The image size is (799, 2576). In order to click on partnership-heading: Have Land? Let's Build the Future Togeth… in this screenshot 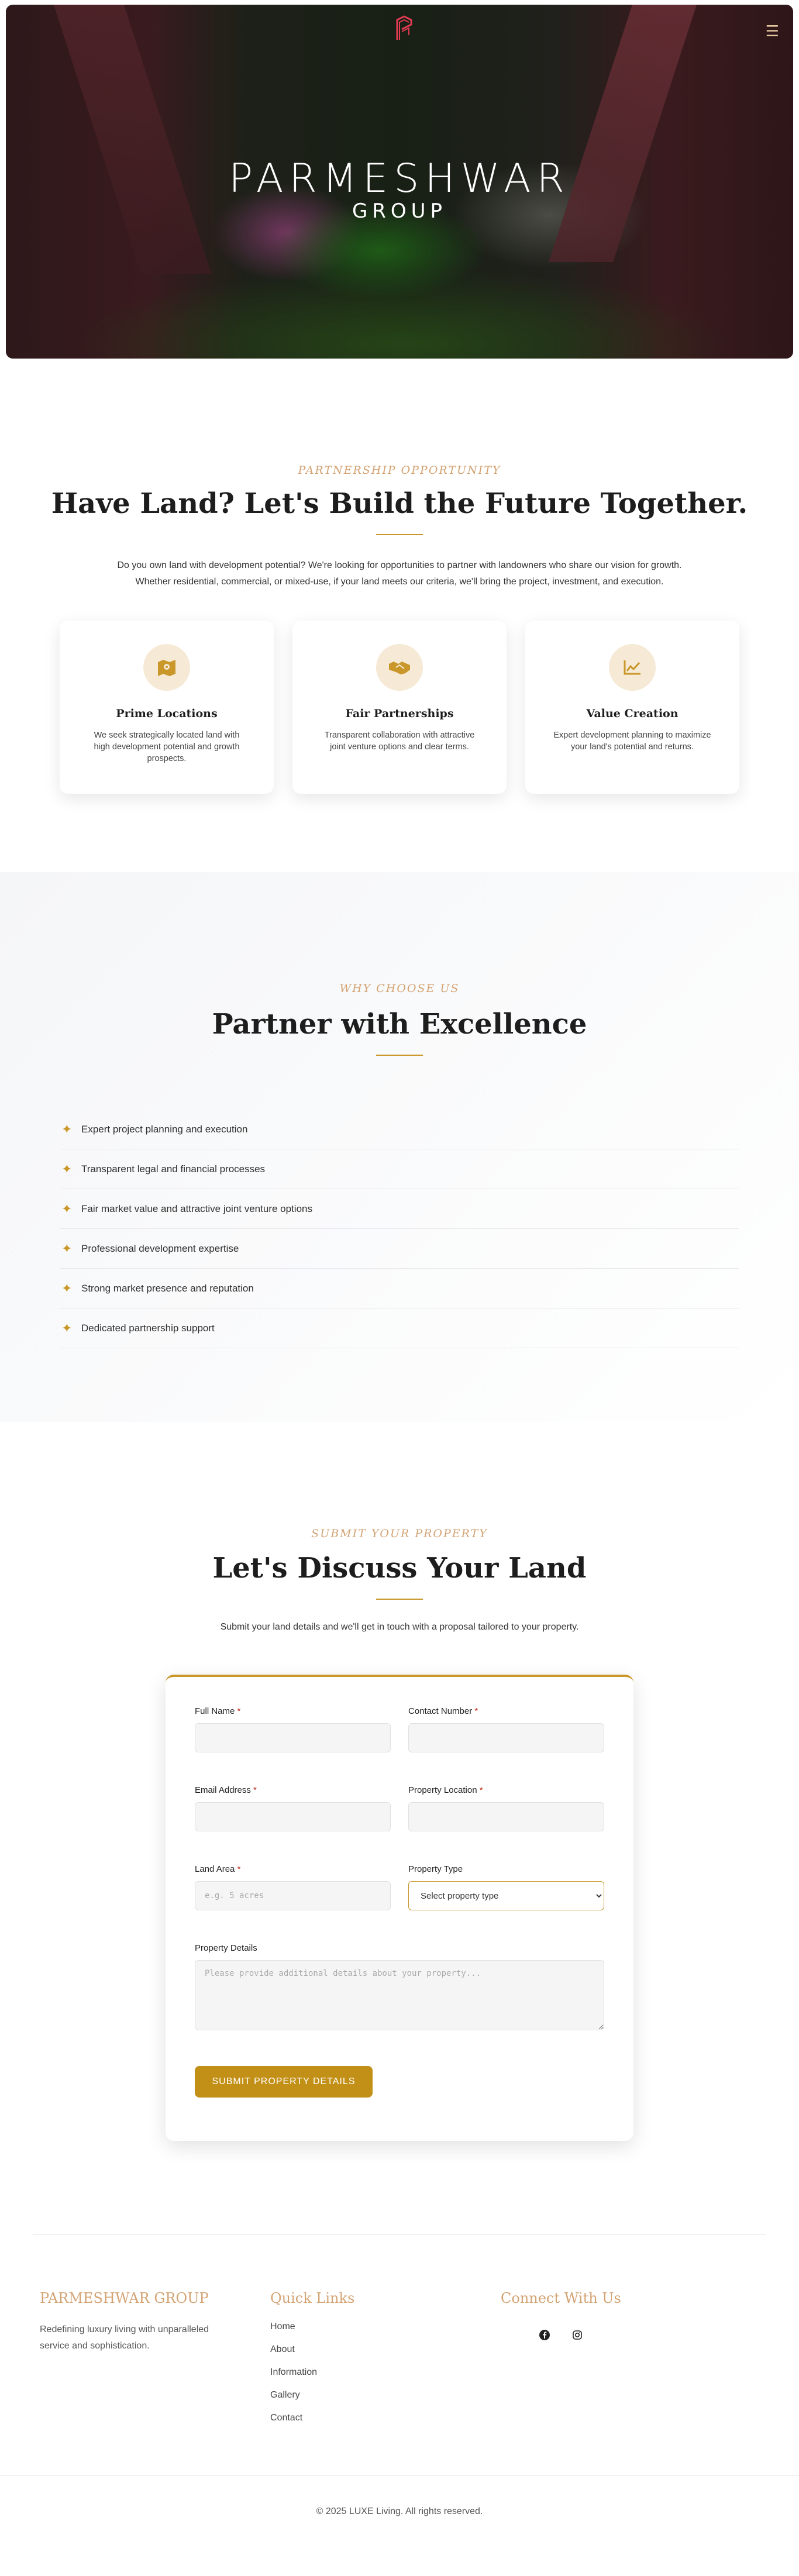, I will do `click(399, 503)`.